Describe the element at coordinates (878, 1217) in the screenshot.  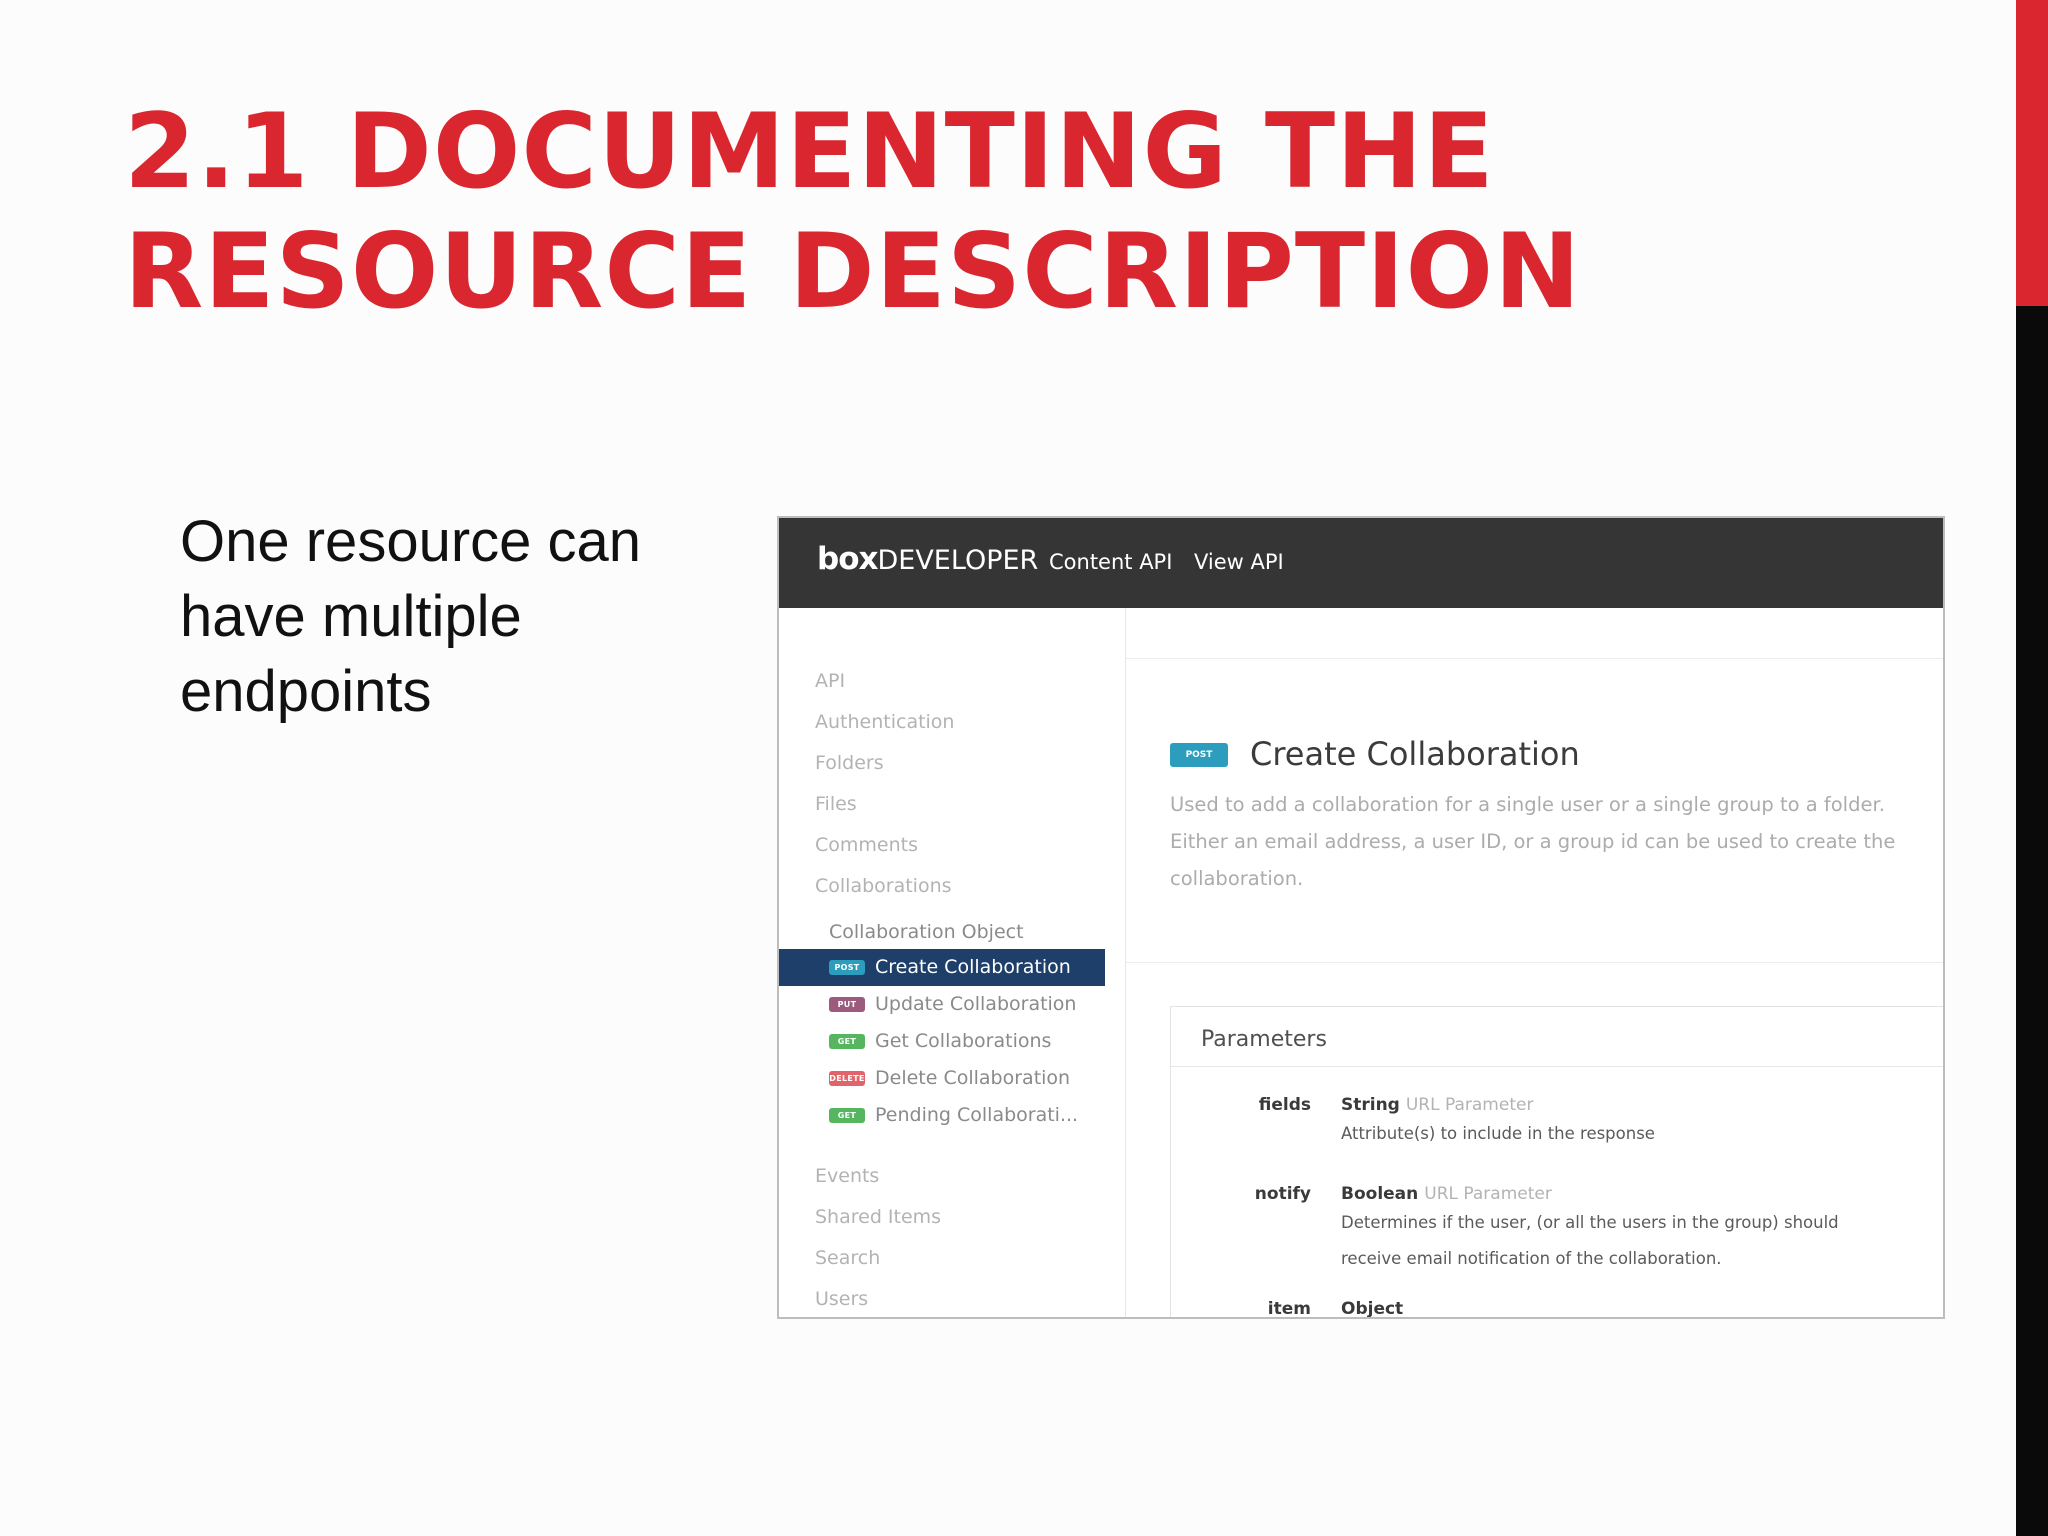
I see `sidebar-item-shared-items: Shared Items` at that location.